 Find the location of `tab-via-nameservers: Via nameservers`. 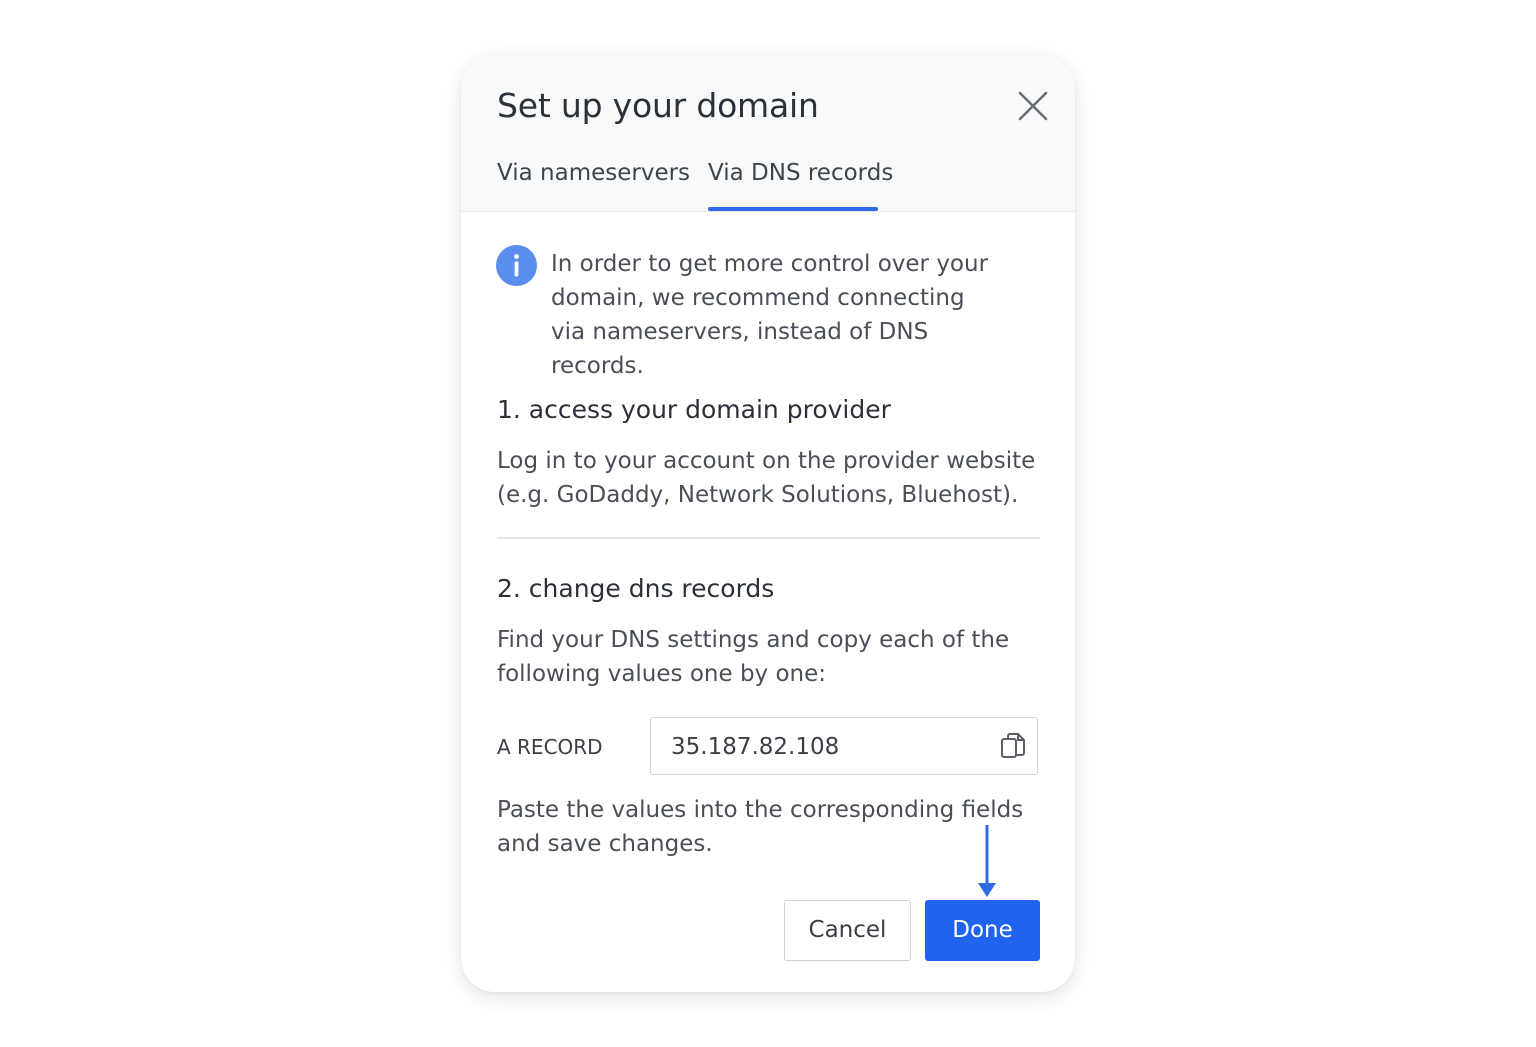

tab-via-nameservers: Via nameservers is located at coordinates (593, 173).